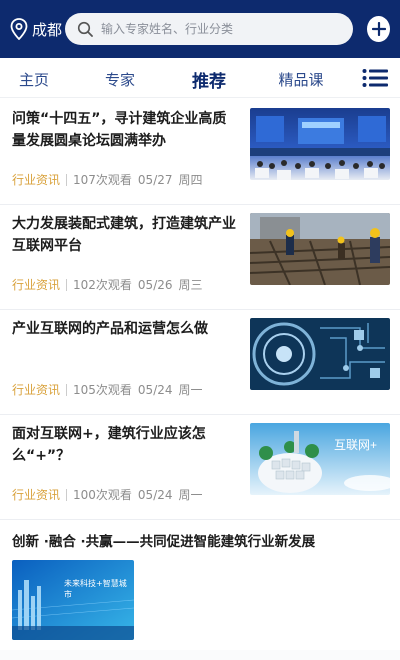 This screenshot has height=660, width=400. I want to click on article-meta: 行业资讯 102次观看 05/26 周三, so click(107, 284).